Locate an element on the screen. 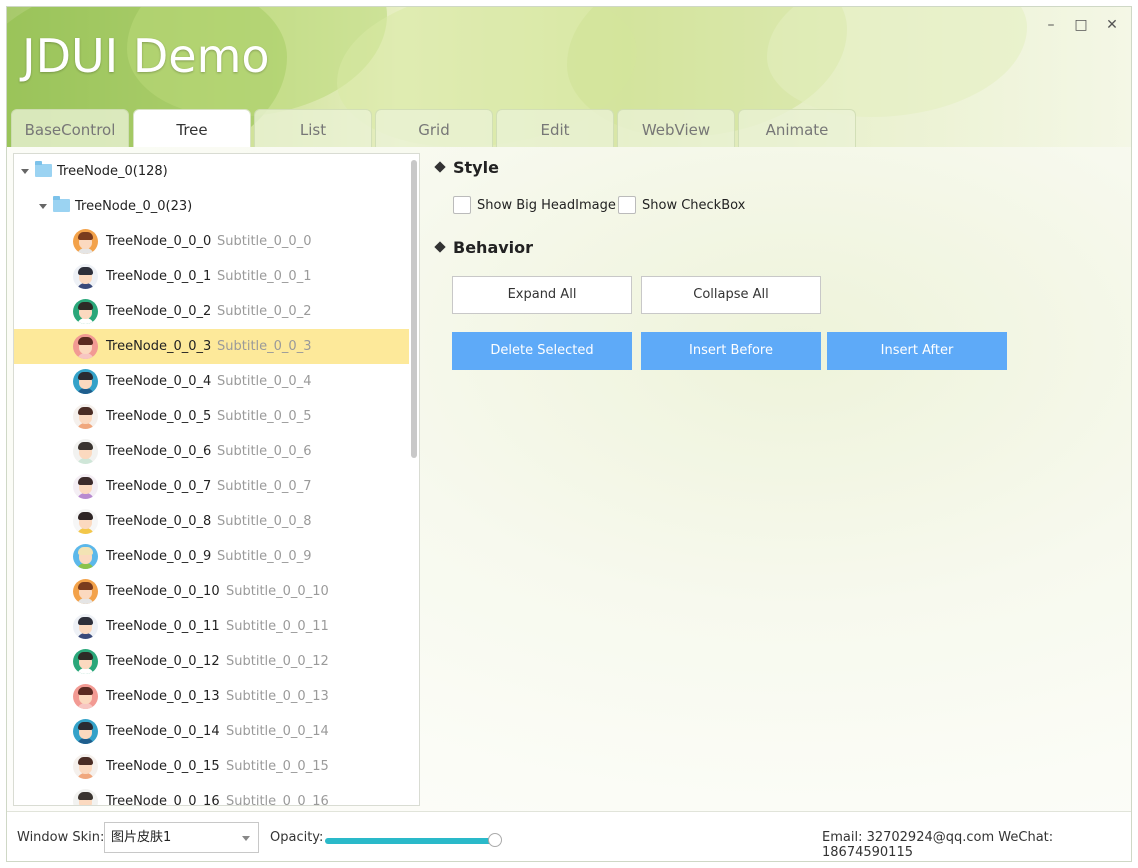 The width and height of the screenshot is (1138, 868). tree-item-row: TreeNode_0_0_14 Subtitle_0_0_14 is located at coordinates (211, 731).